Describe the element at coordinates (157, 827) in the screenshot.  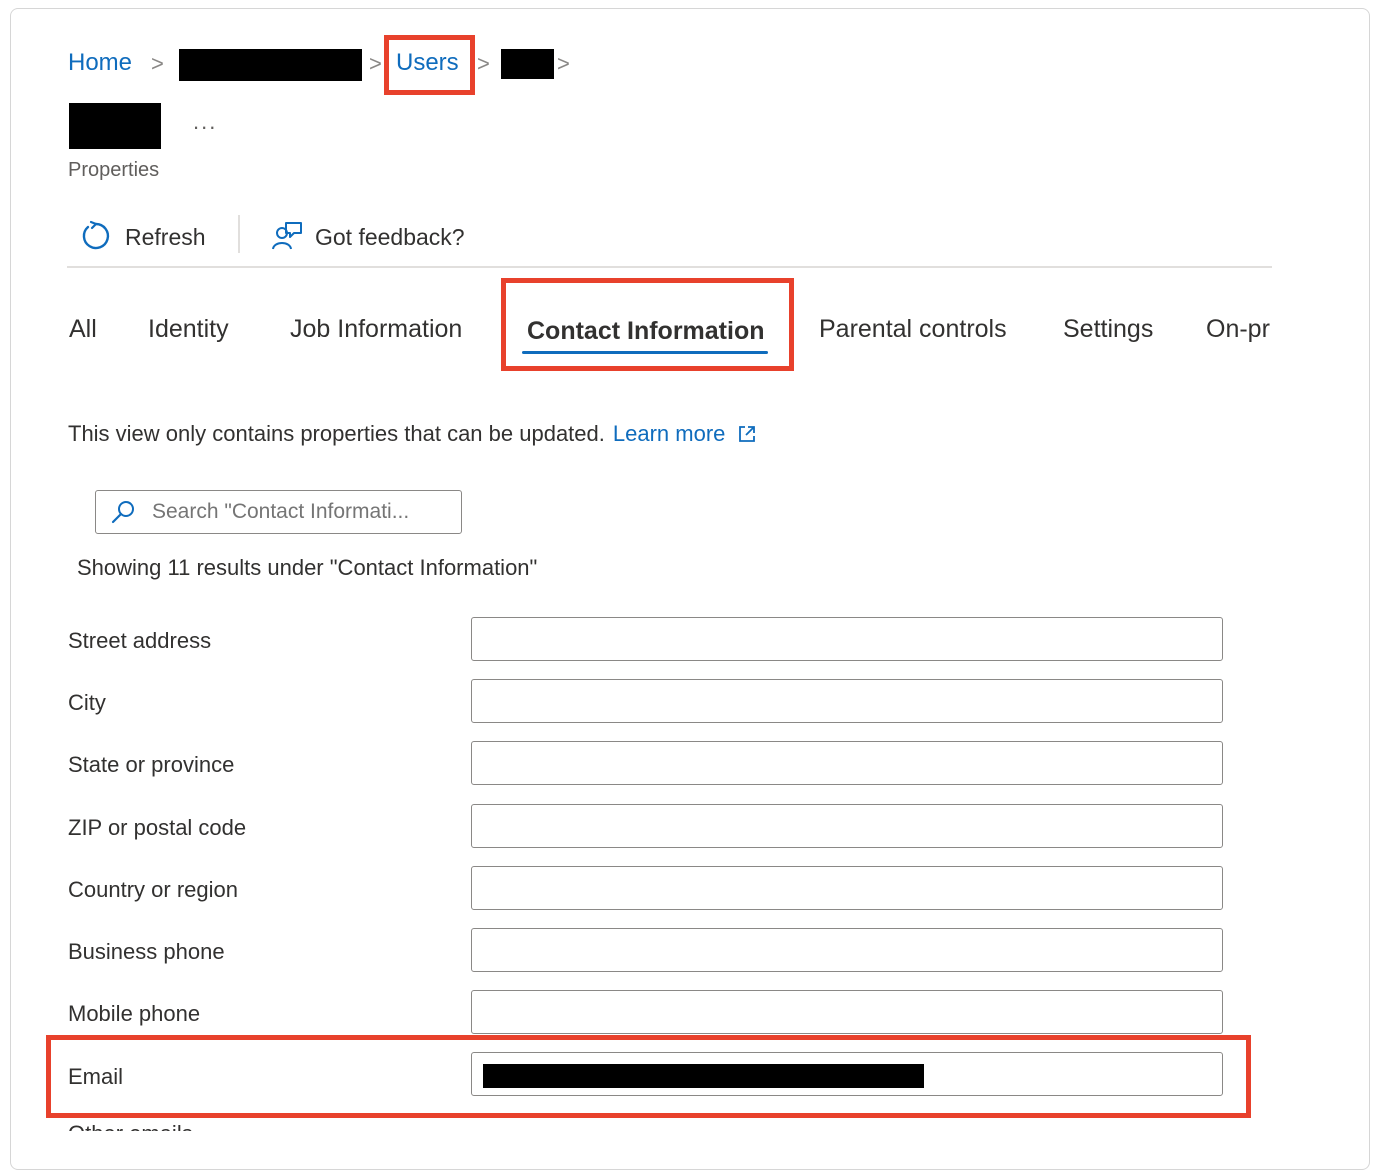
I see `field-label-zip: ZIP or postal code` at that location.